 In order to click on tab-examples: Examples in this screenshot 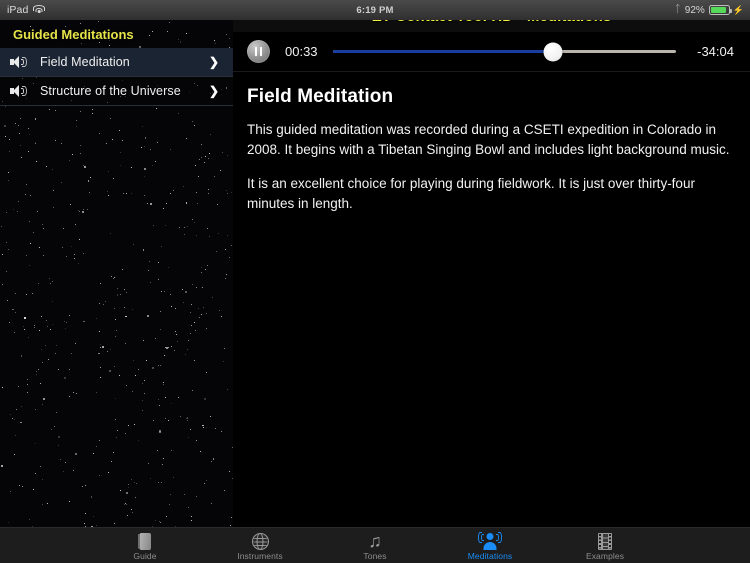, I will do `click(605, 545)`.